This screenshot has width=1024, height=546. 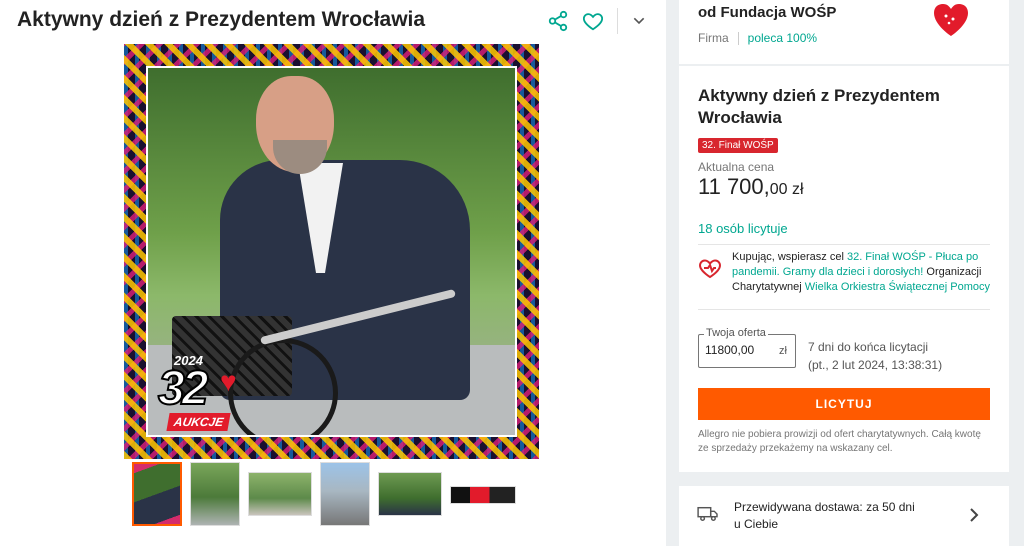 I want to click on seller-name: od Fundacja WOŚP, so click(x=767, y=12).